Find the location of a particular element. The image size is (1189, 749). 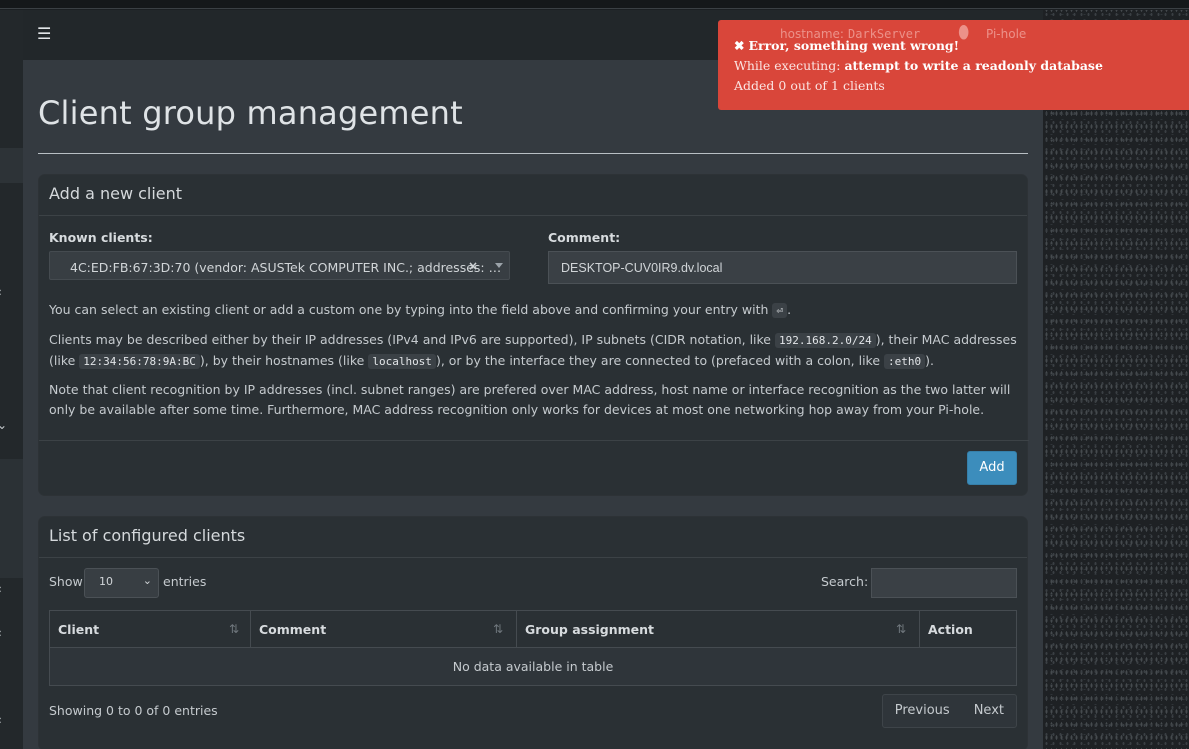

sidebar: ‹ ⌄ ‹ ‹ ‹ is located at coordinates (11, 379).